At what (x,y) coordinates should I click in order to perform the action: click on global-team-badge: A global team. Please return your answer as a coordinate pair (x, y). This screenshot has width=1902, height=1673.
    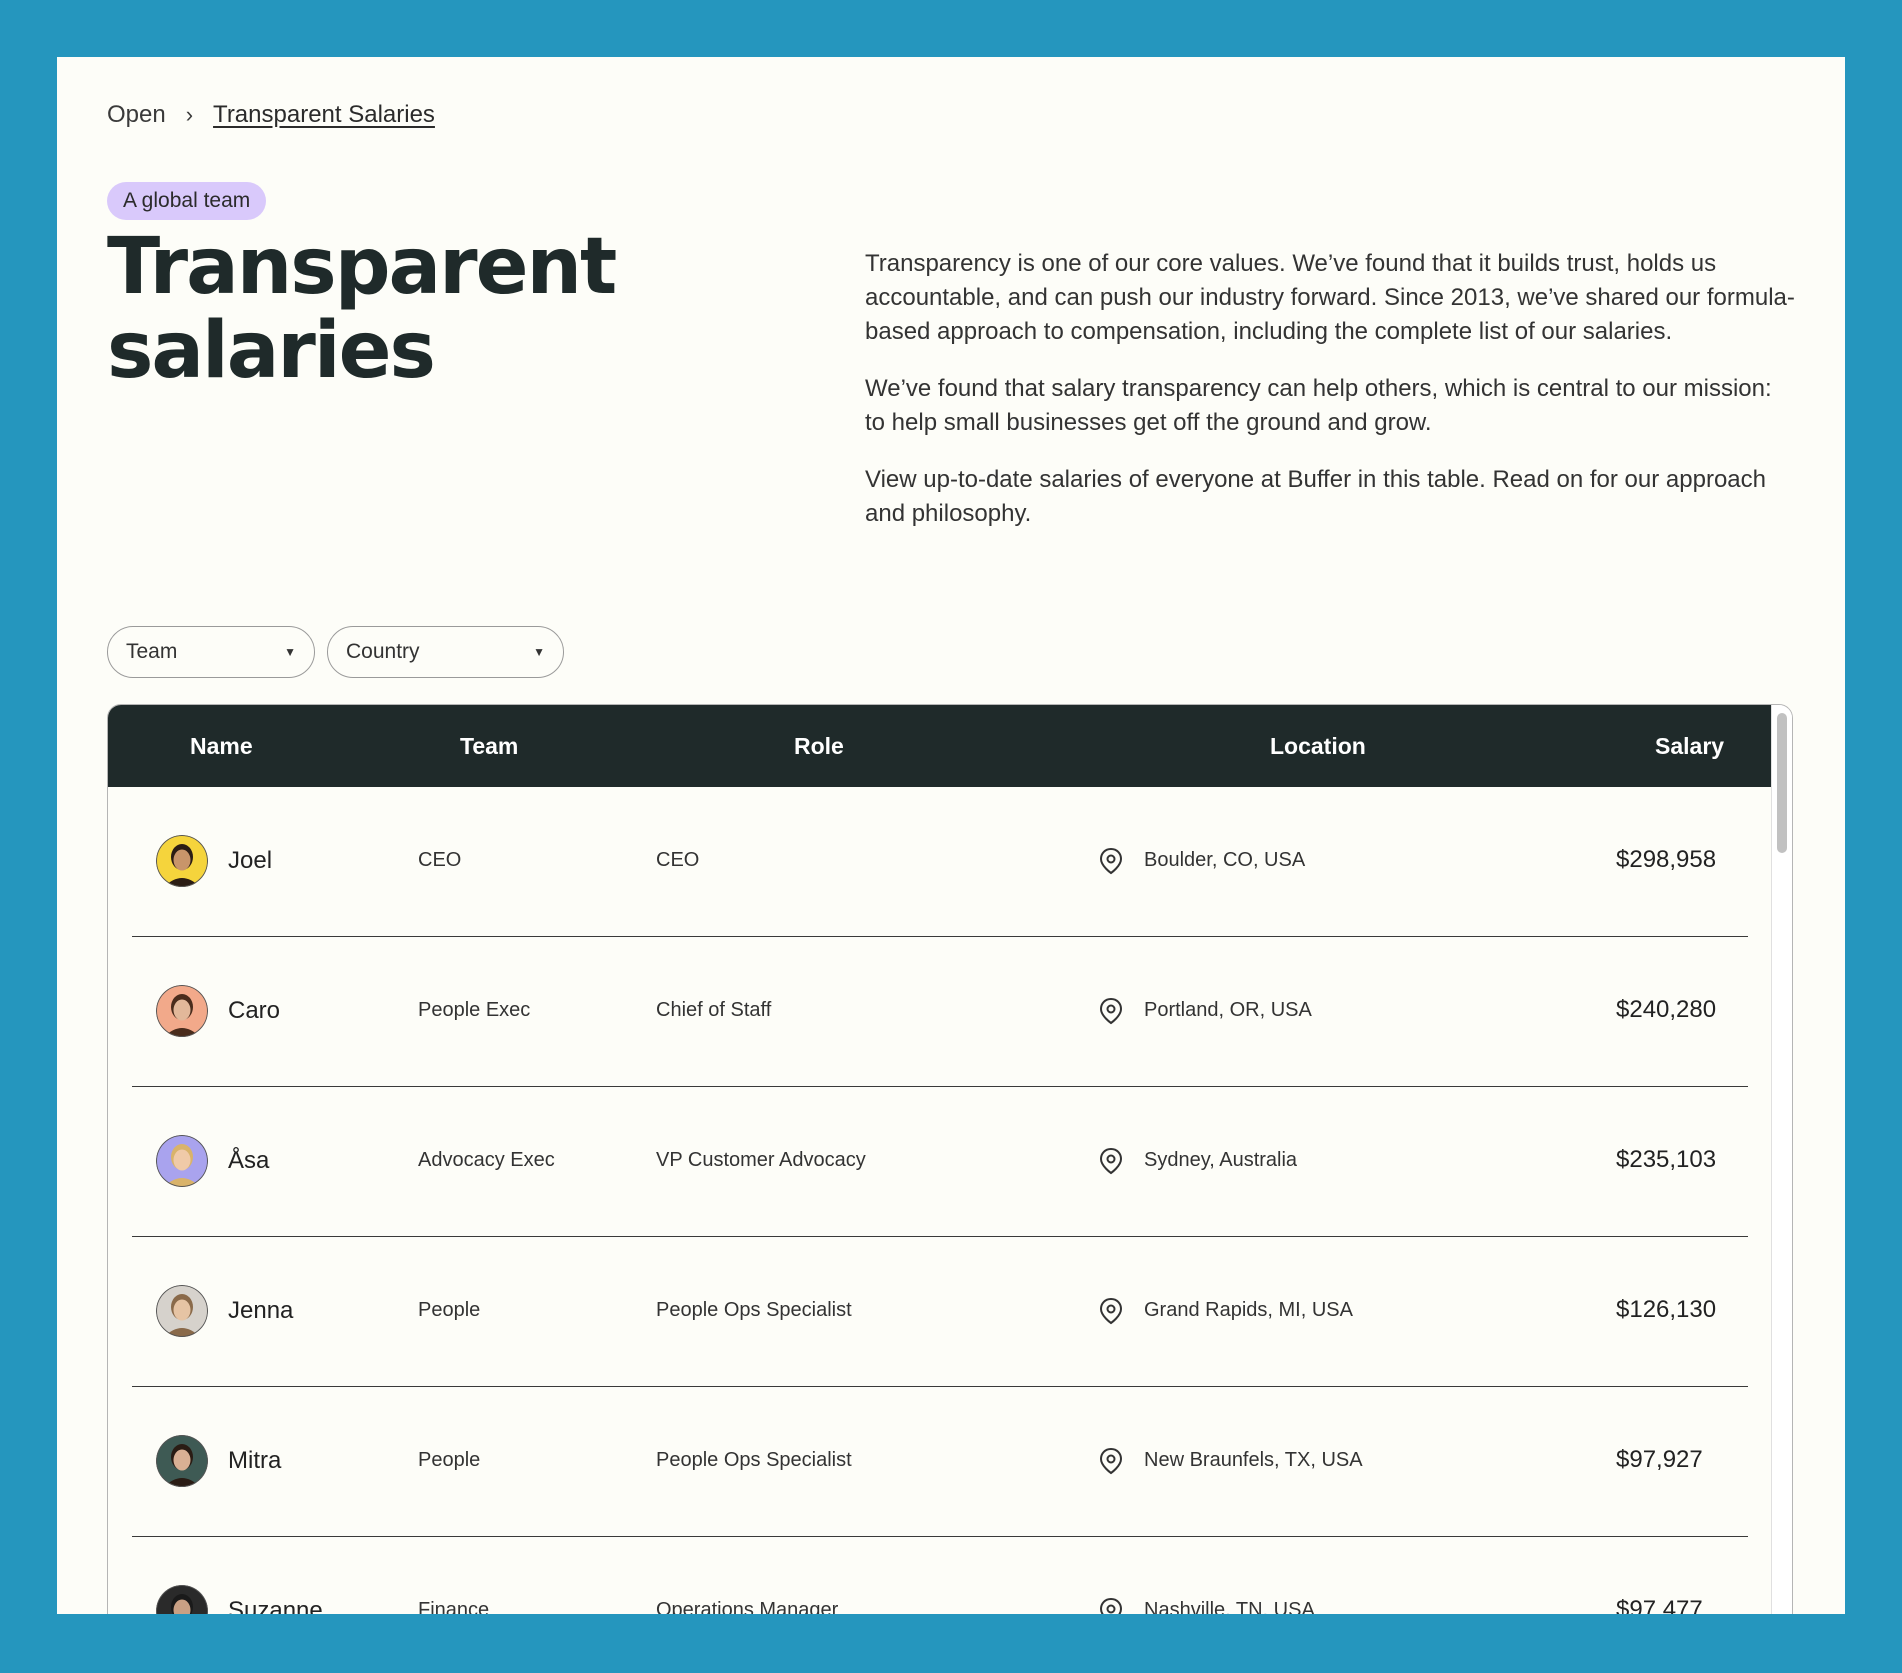
    Looking at the image, I should click on (187, 201).